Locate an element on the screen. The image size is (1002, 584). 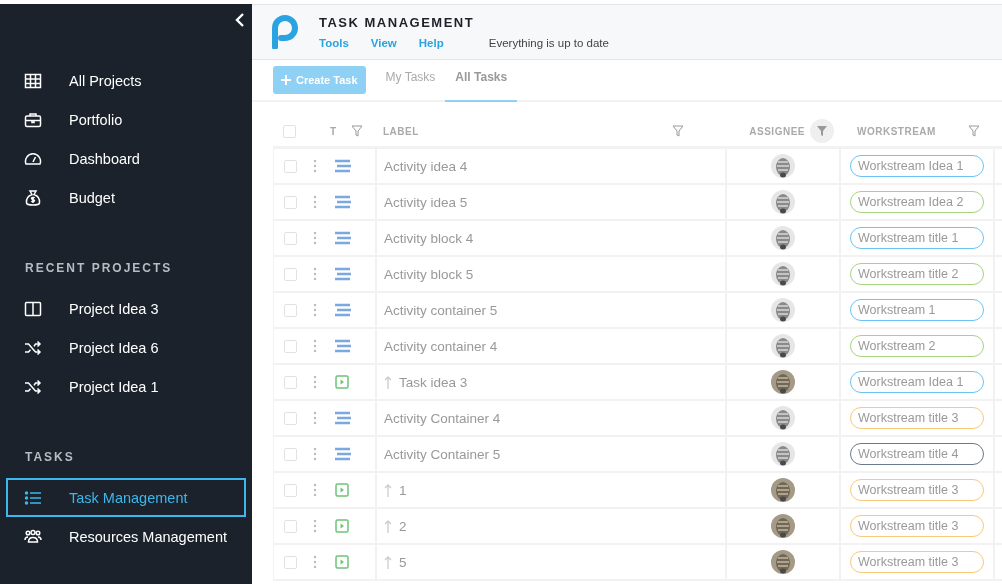
nav-item: Project Idea 1 is located at coordinates (126, 386).